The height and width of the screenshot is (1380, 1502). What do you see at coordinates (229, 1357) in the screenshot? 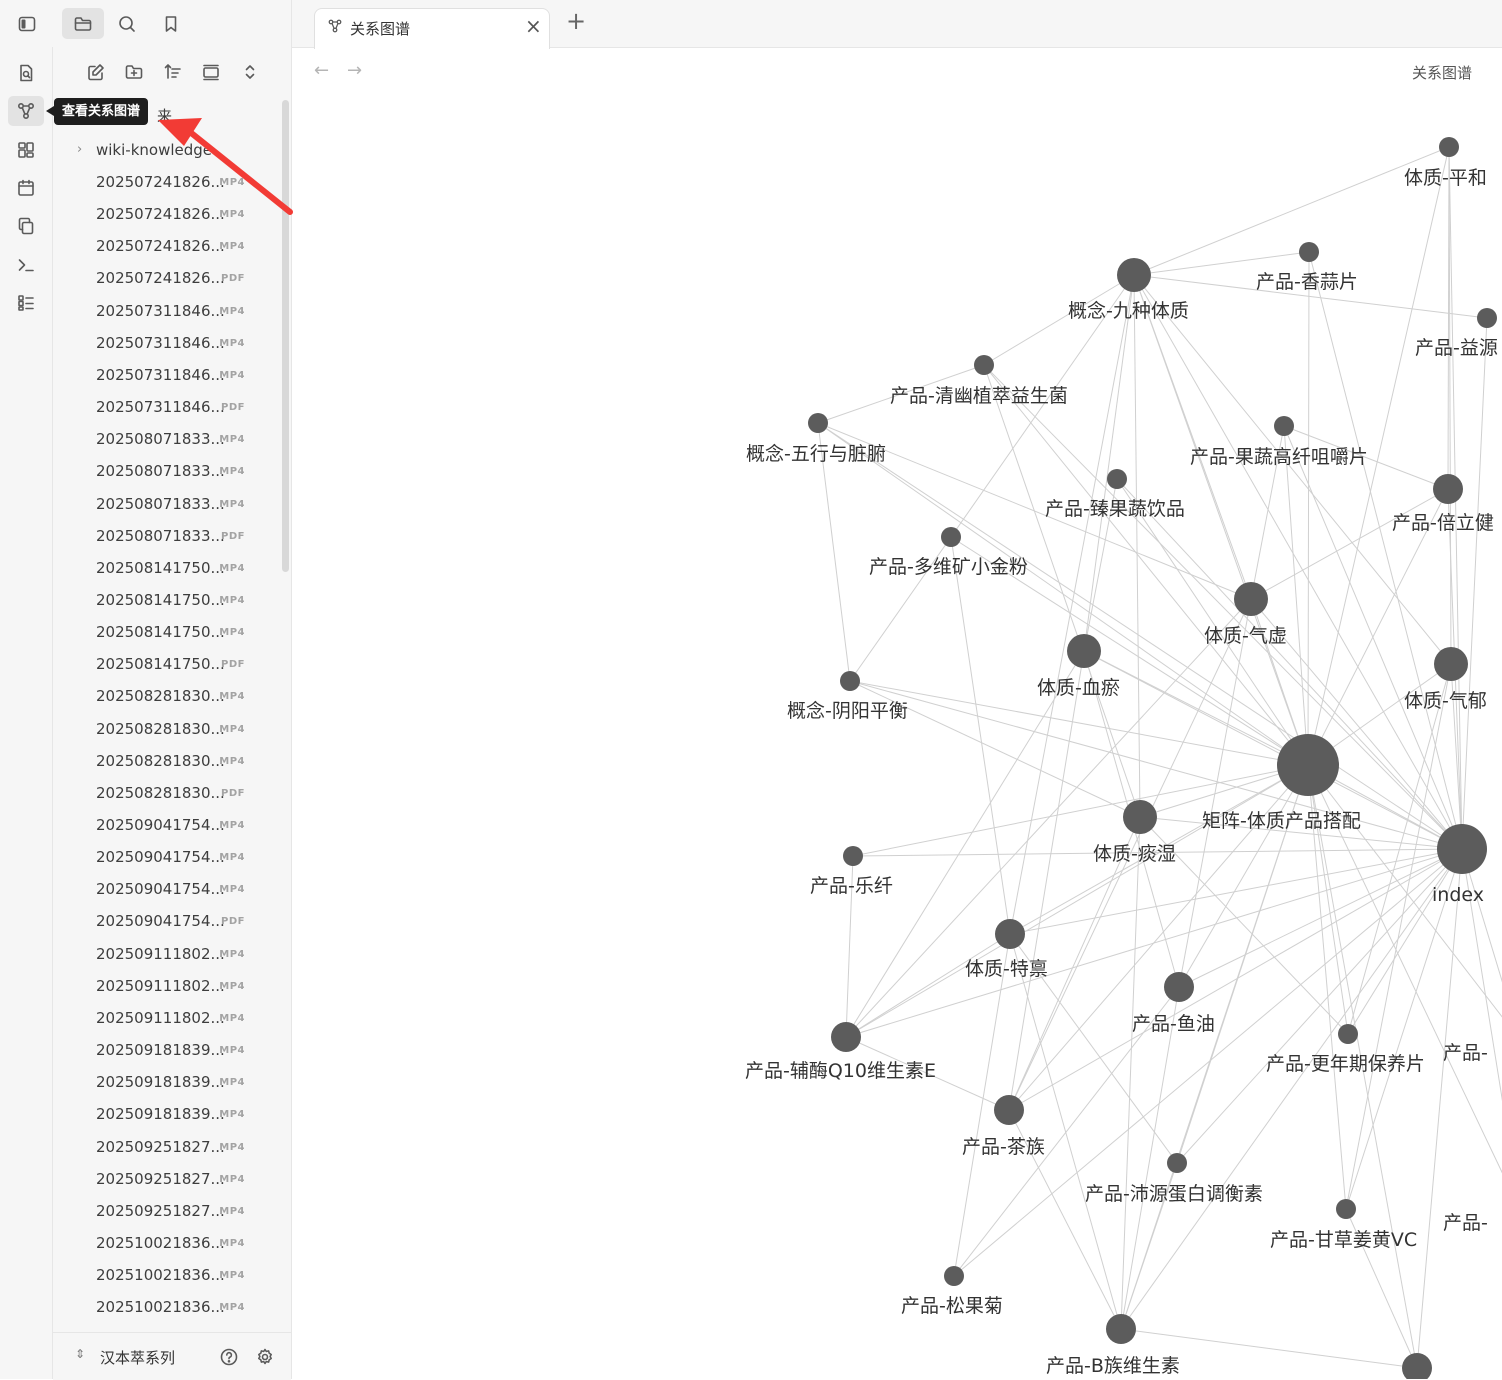
I see `help-icon` at bounding box center [229, 1357].